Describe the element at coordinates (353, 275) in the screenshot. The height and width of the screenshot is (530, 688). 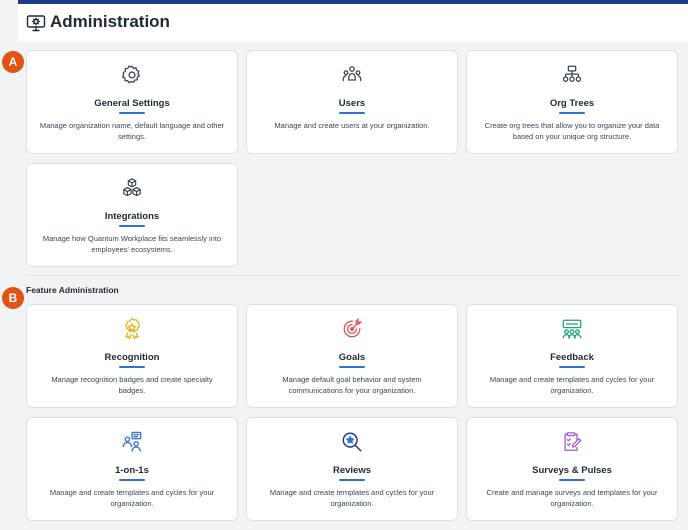
I see `section-divider` at that location.